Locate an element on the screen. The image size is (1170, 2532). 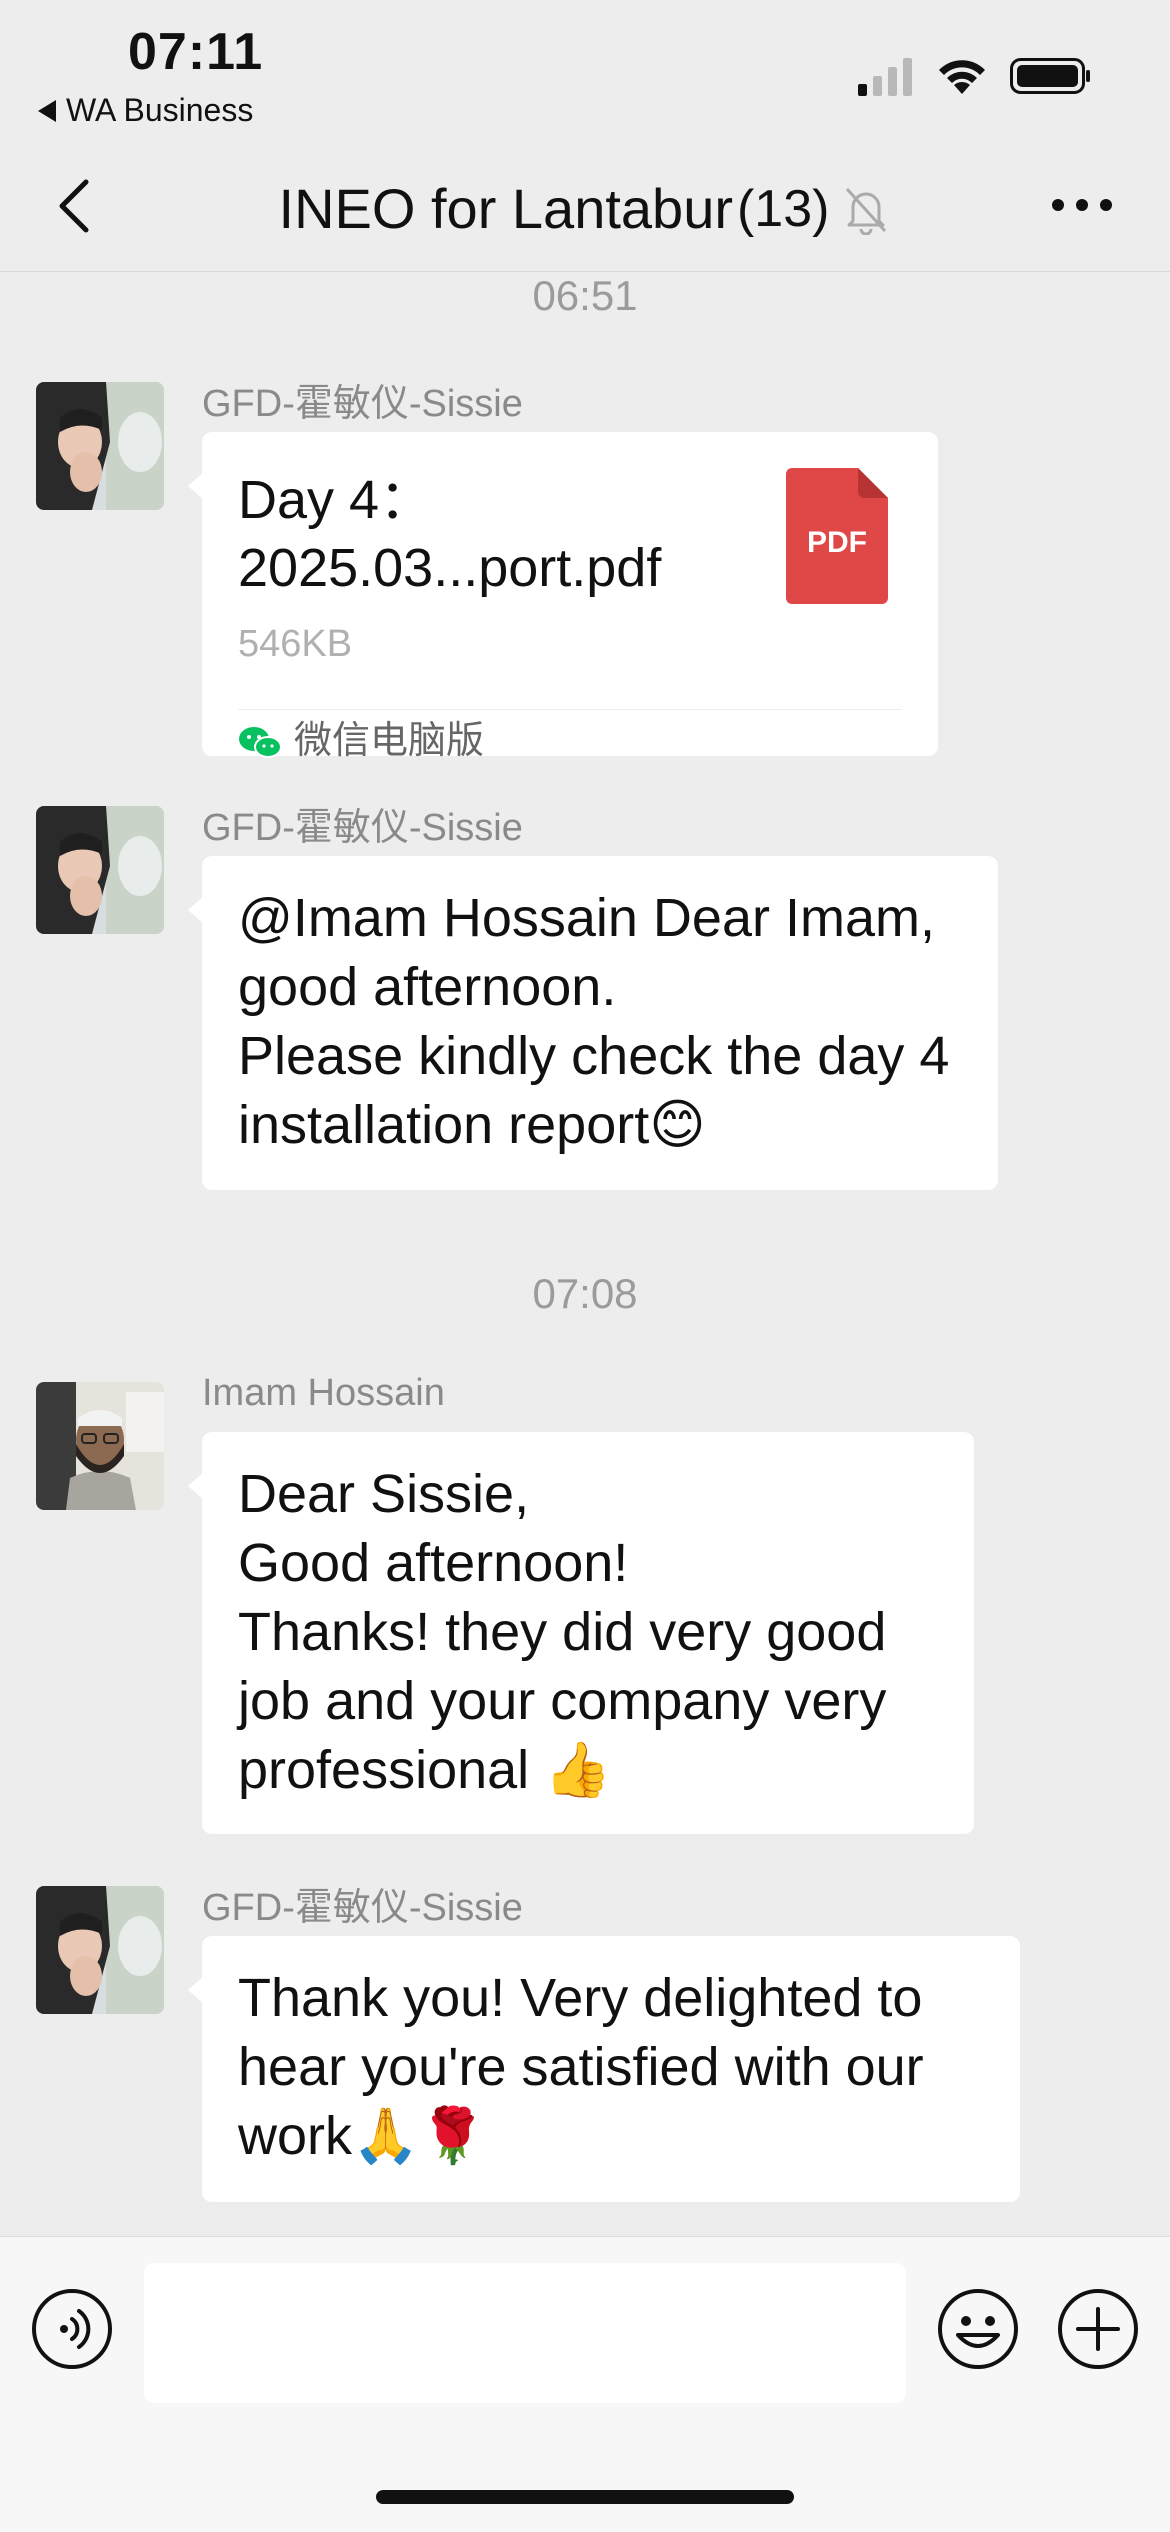
wifi-icon is located at coordinates (962, 77).